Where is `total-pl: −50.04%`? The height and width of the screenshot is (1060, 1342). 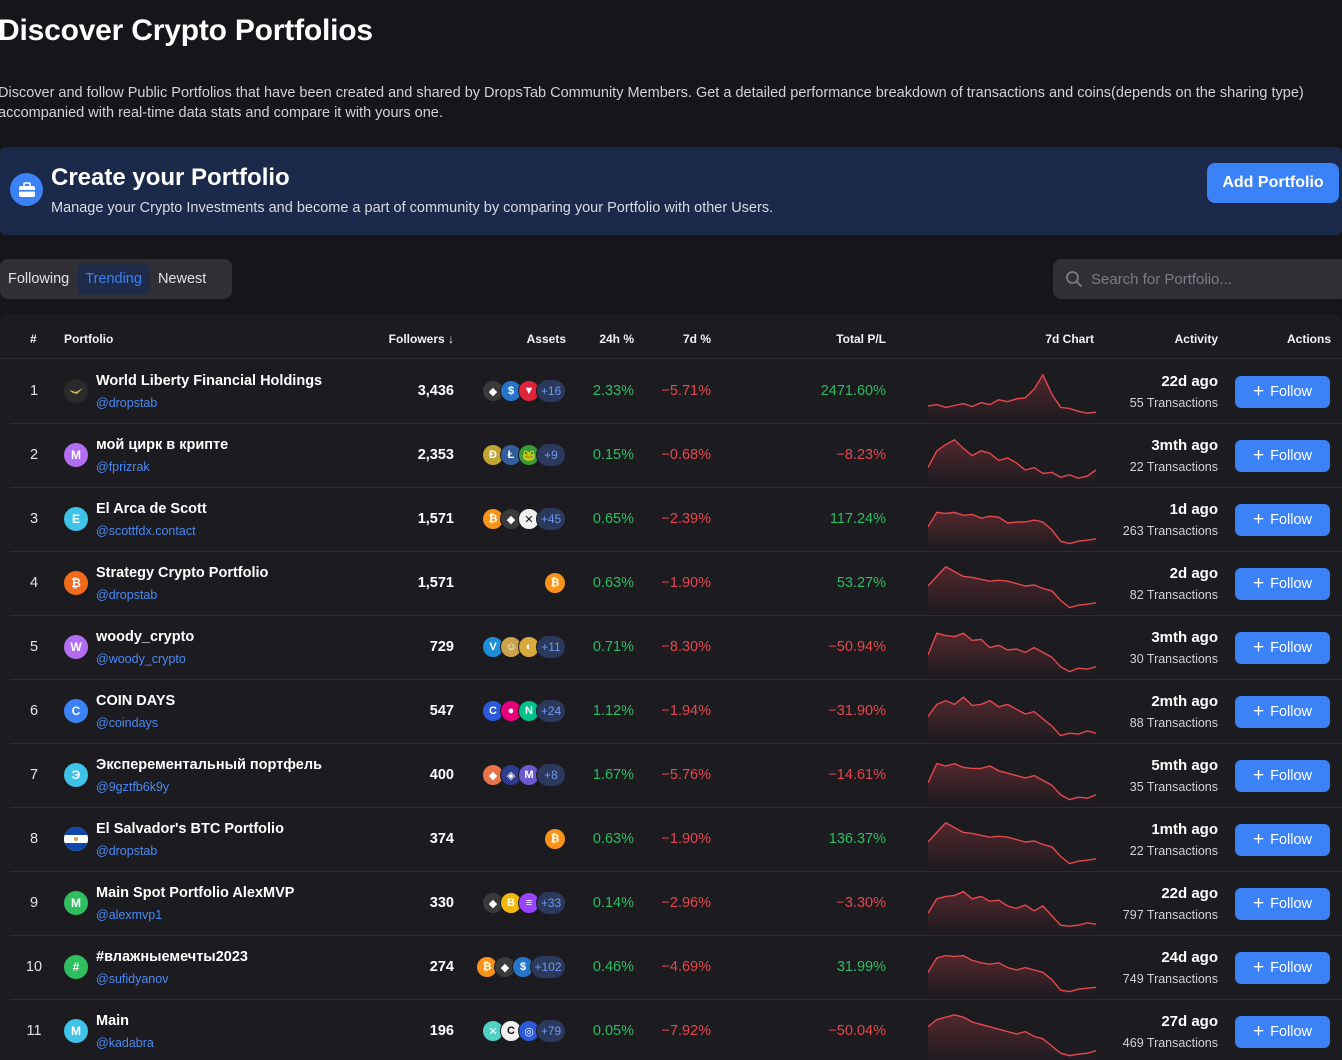 total-pl: −50.04% is located at coordinates (857, 1031).